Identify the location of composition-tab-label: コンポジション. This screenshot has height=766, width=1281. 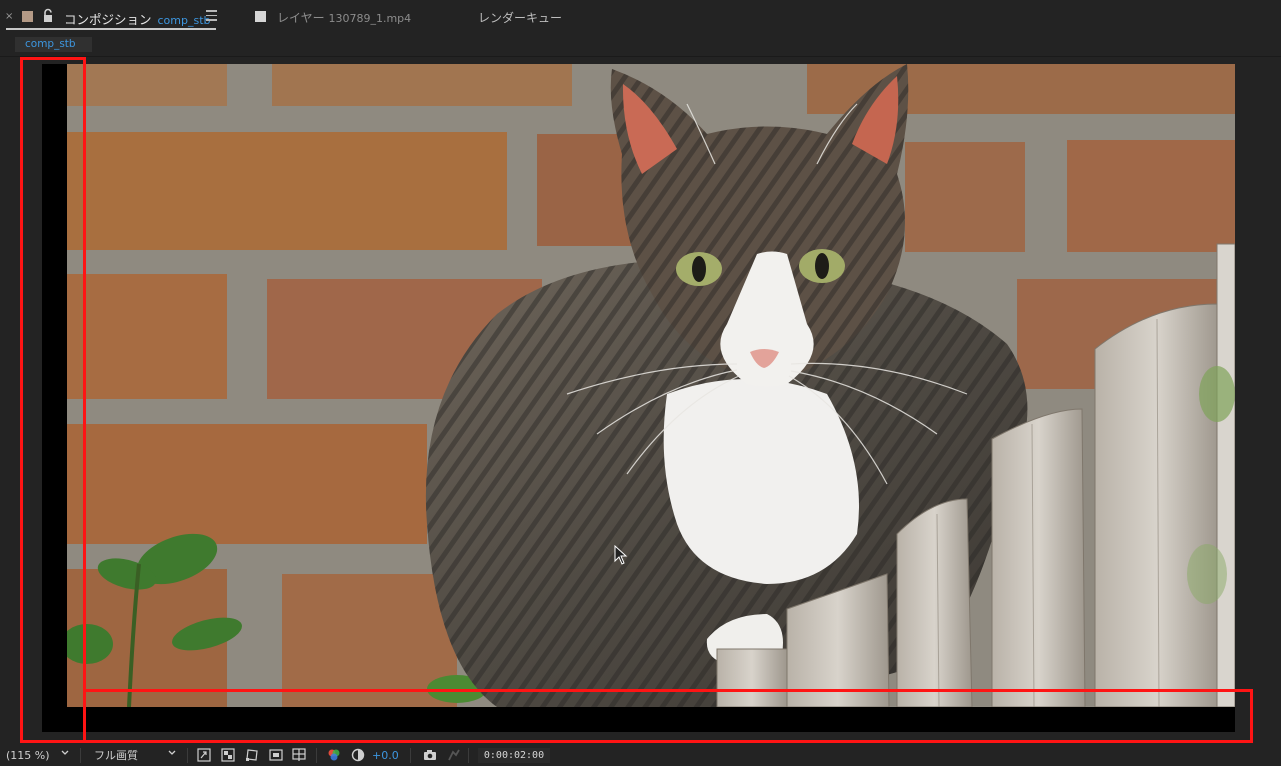
(108, 19).